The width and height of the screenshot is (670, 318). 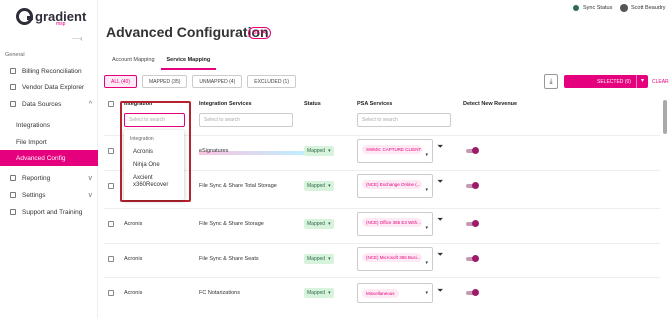 I want to click on sync-status-label: Sync Status, so click(x=598, y=8).